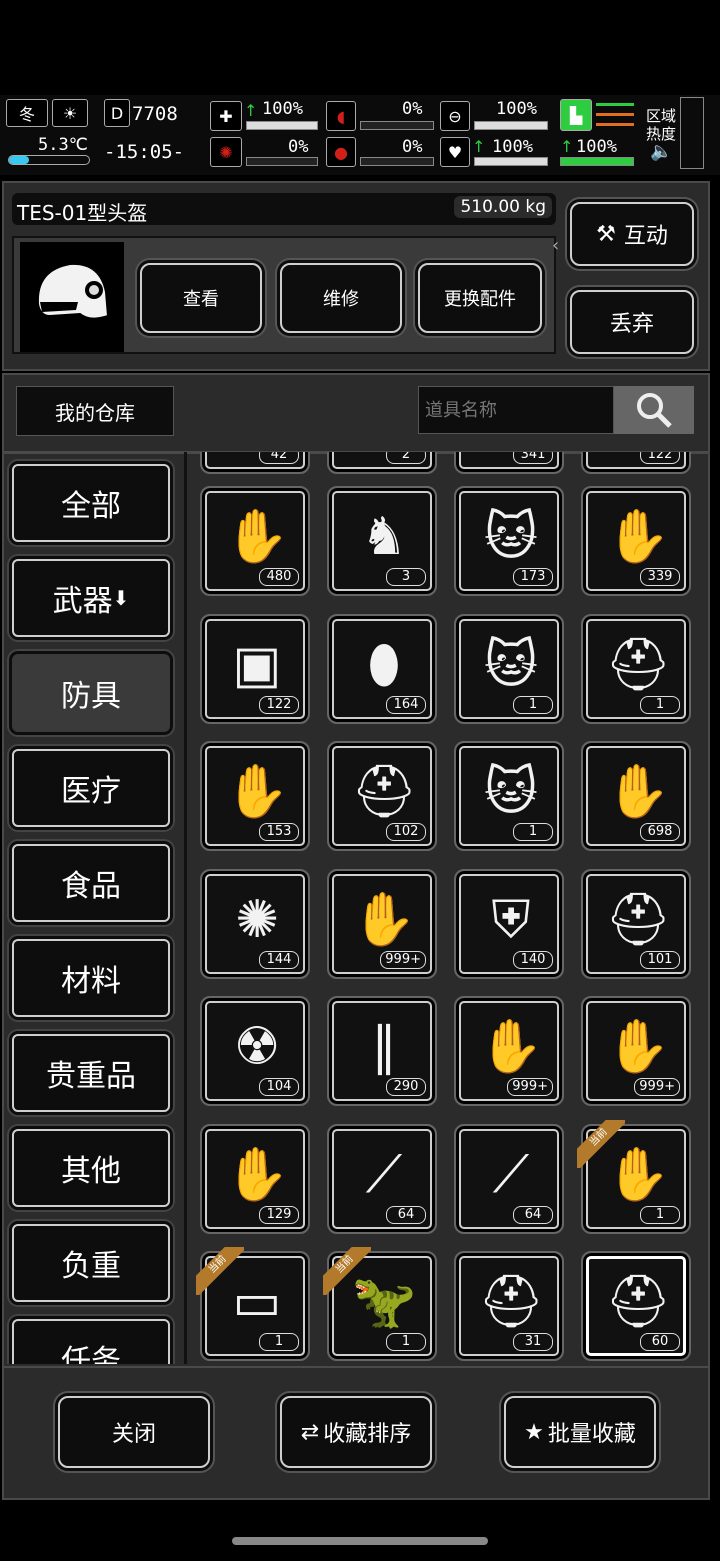  Describe the element at coordinates (255, 541) in the screenshot. I see `inventory-slot: ✋ 480` at that location.